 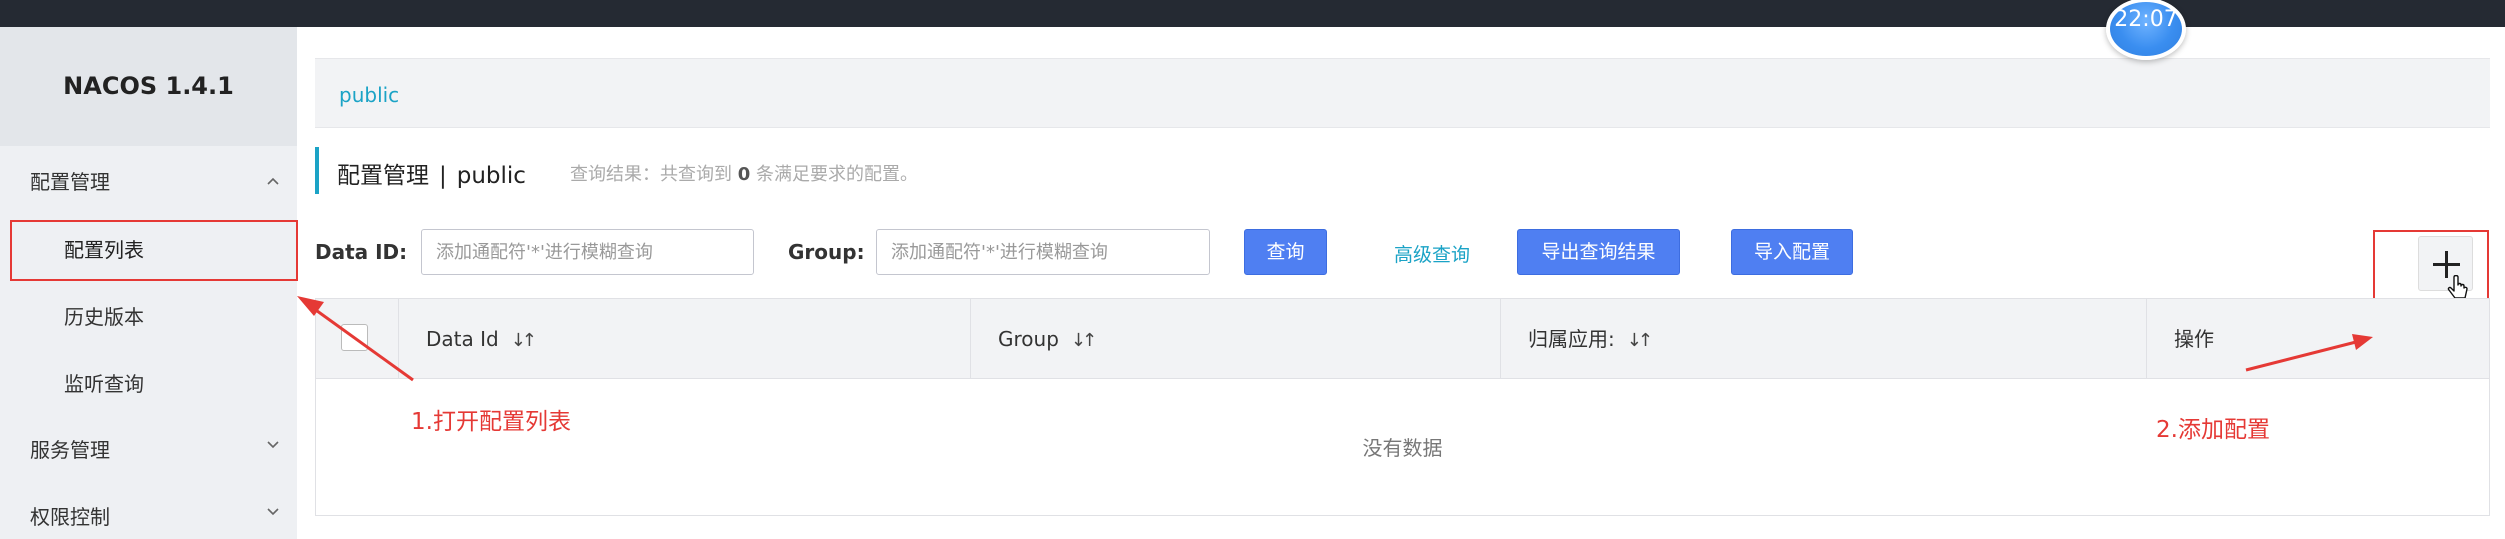 I want to click on clock-badge: 22:07, so click(x=2146, y=30).